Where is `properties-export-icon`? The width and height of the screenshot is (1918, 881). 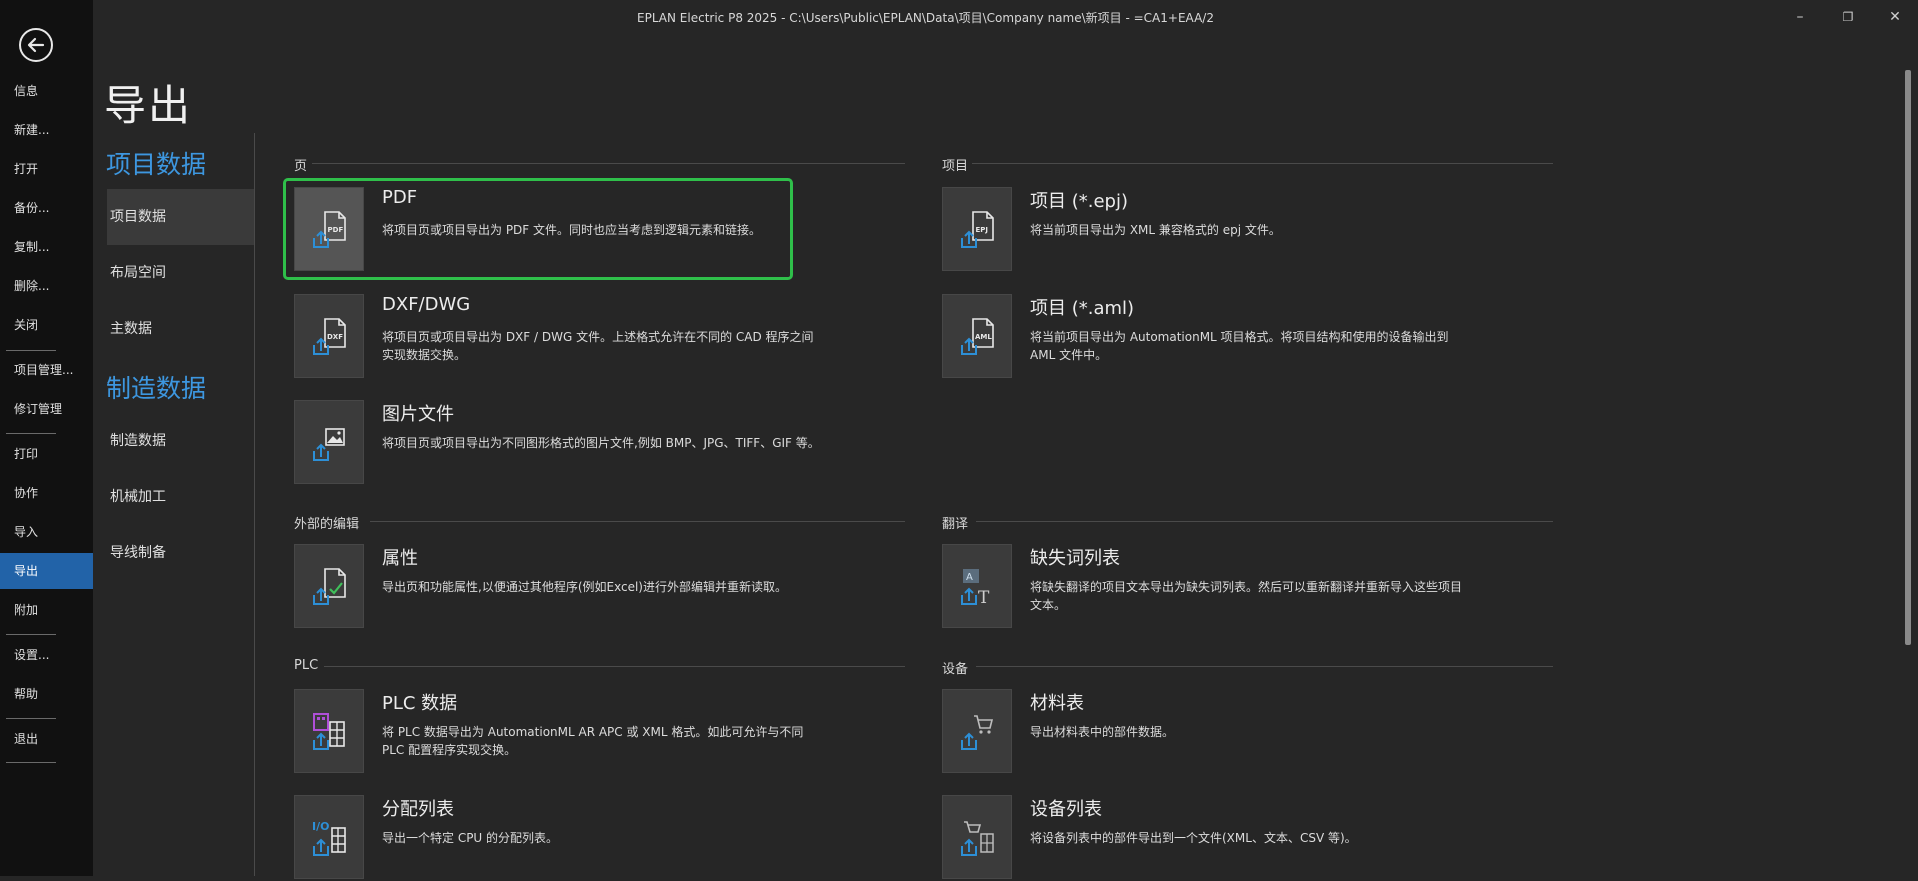
properties-export-icon is located at coordinates (329, 586).